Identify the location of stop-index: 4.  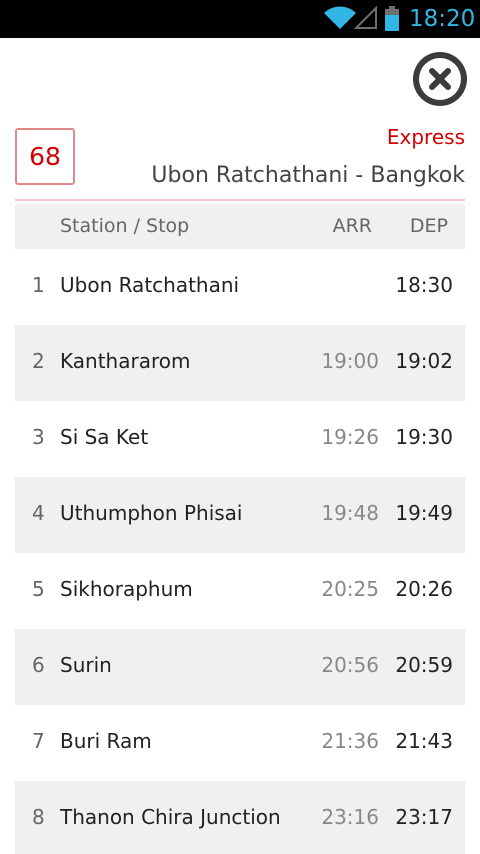
(38, 513).